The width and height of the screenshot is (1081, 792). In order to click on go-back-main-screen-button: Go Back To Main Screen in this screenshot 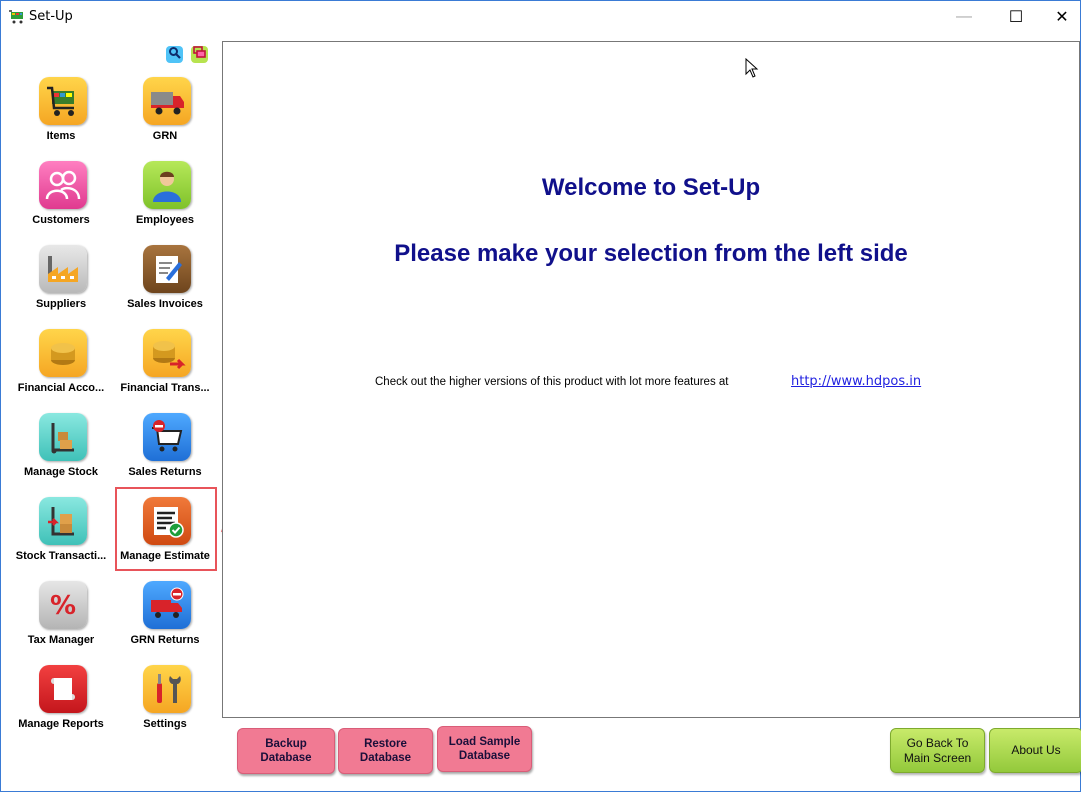, I will do `click(937, 750)`.